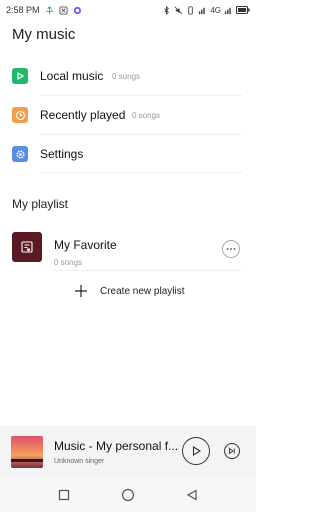  I want to click on section-title-my-playlist: My playlist, so click(40, 204).